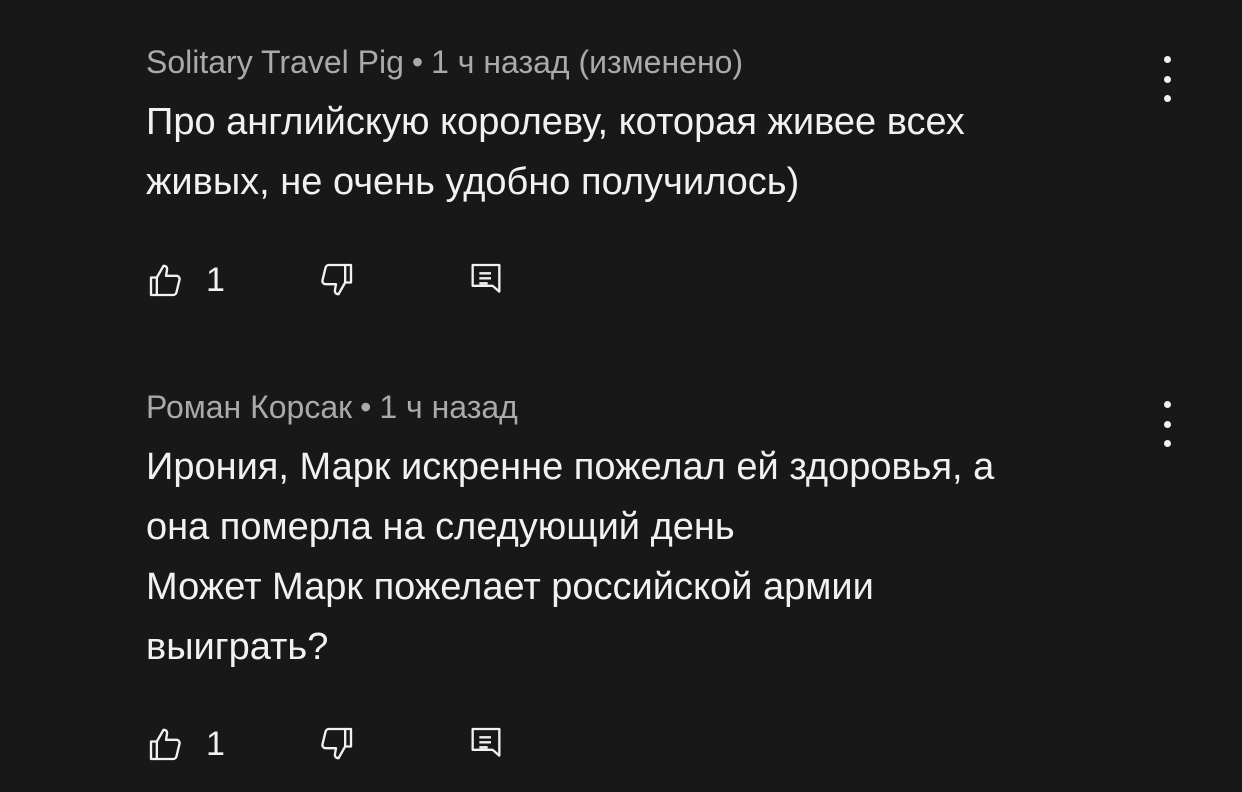 The height and width of the screenshot is (792, 1242). I want to click on comment-text-line: она померла на следующий день, so click(440, 527).